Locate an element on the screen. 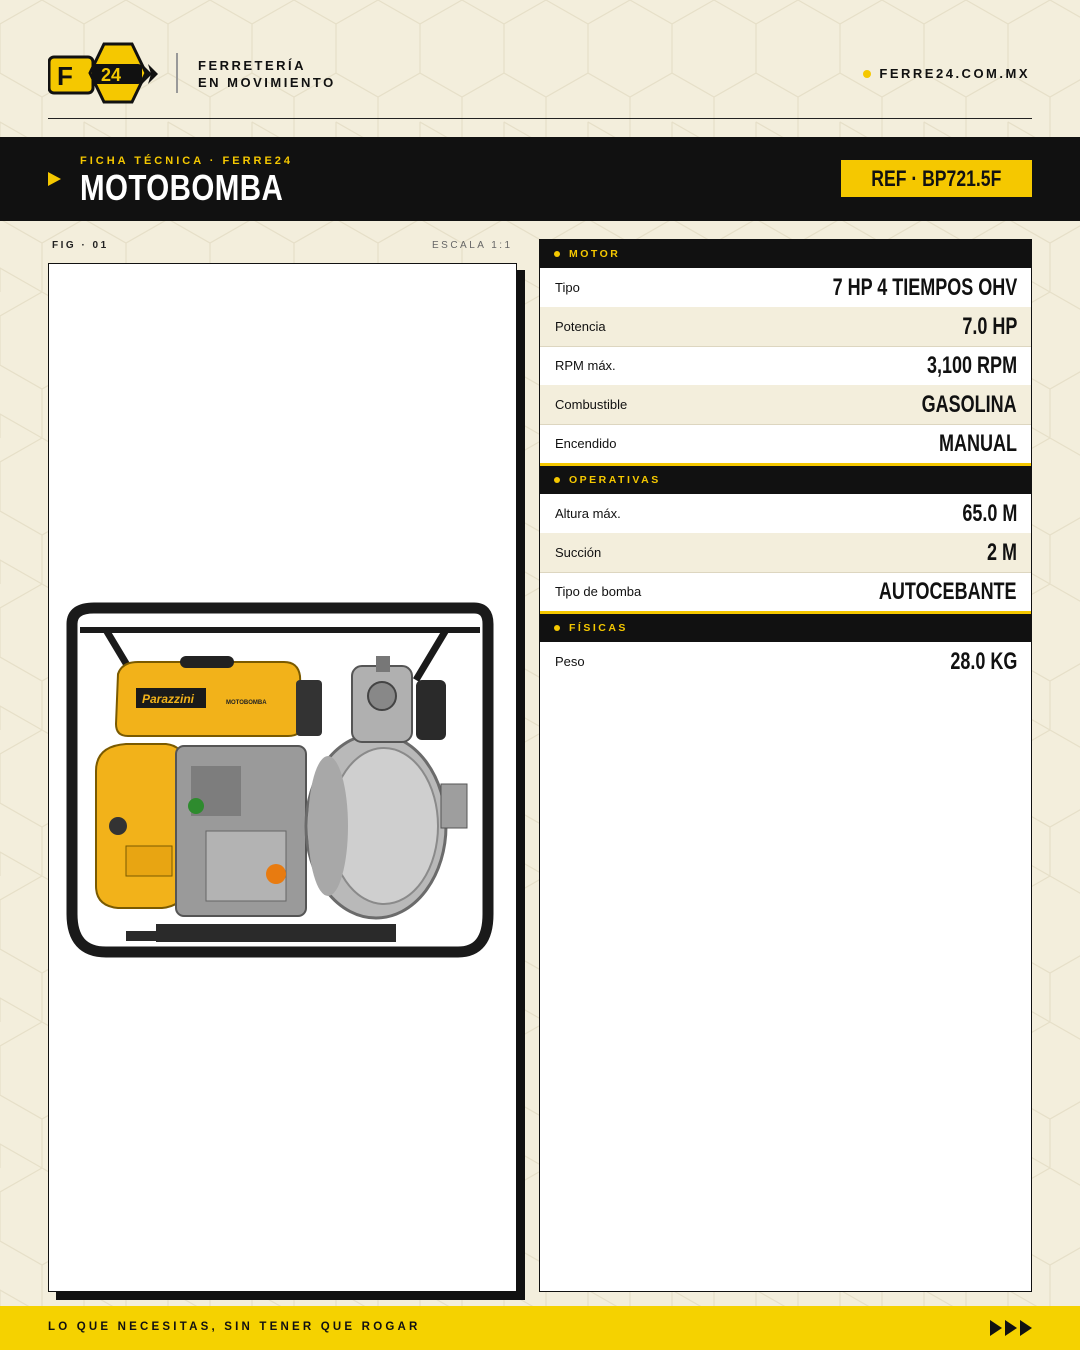 The image size is (1080, 1350). pump-model-text: MOTOBOMBA is located at coordinates (246, 703).